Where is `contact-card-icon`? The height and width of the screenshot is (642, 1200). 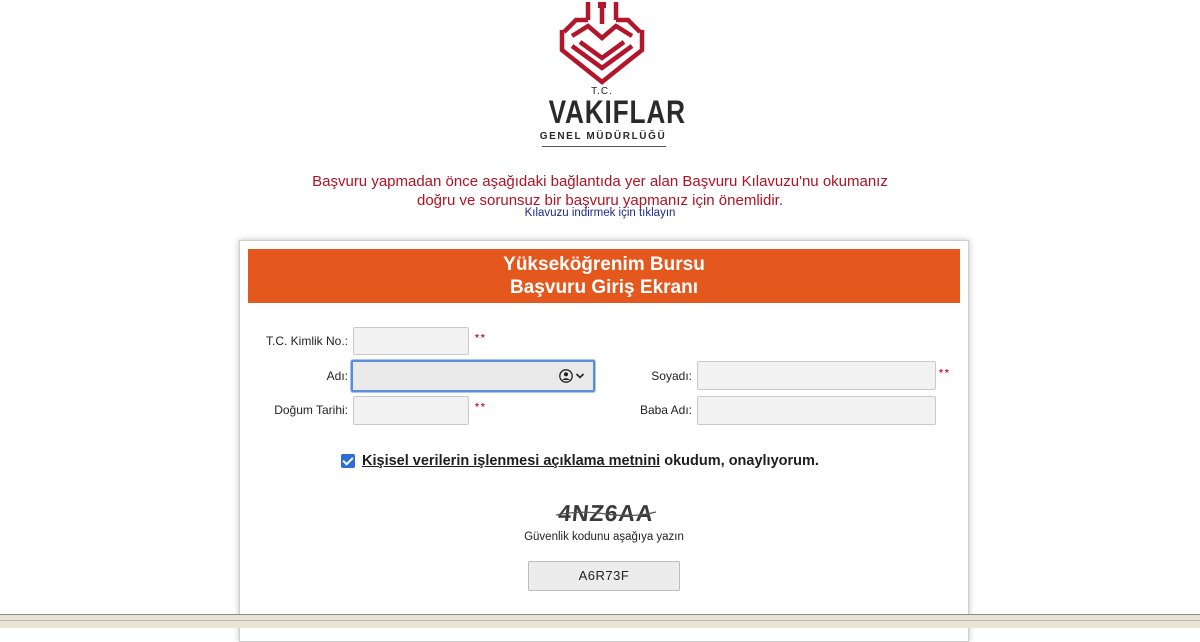
contact-card-icon is located at coordinates (566, 376).